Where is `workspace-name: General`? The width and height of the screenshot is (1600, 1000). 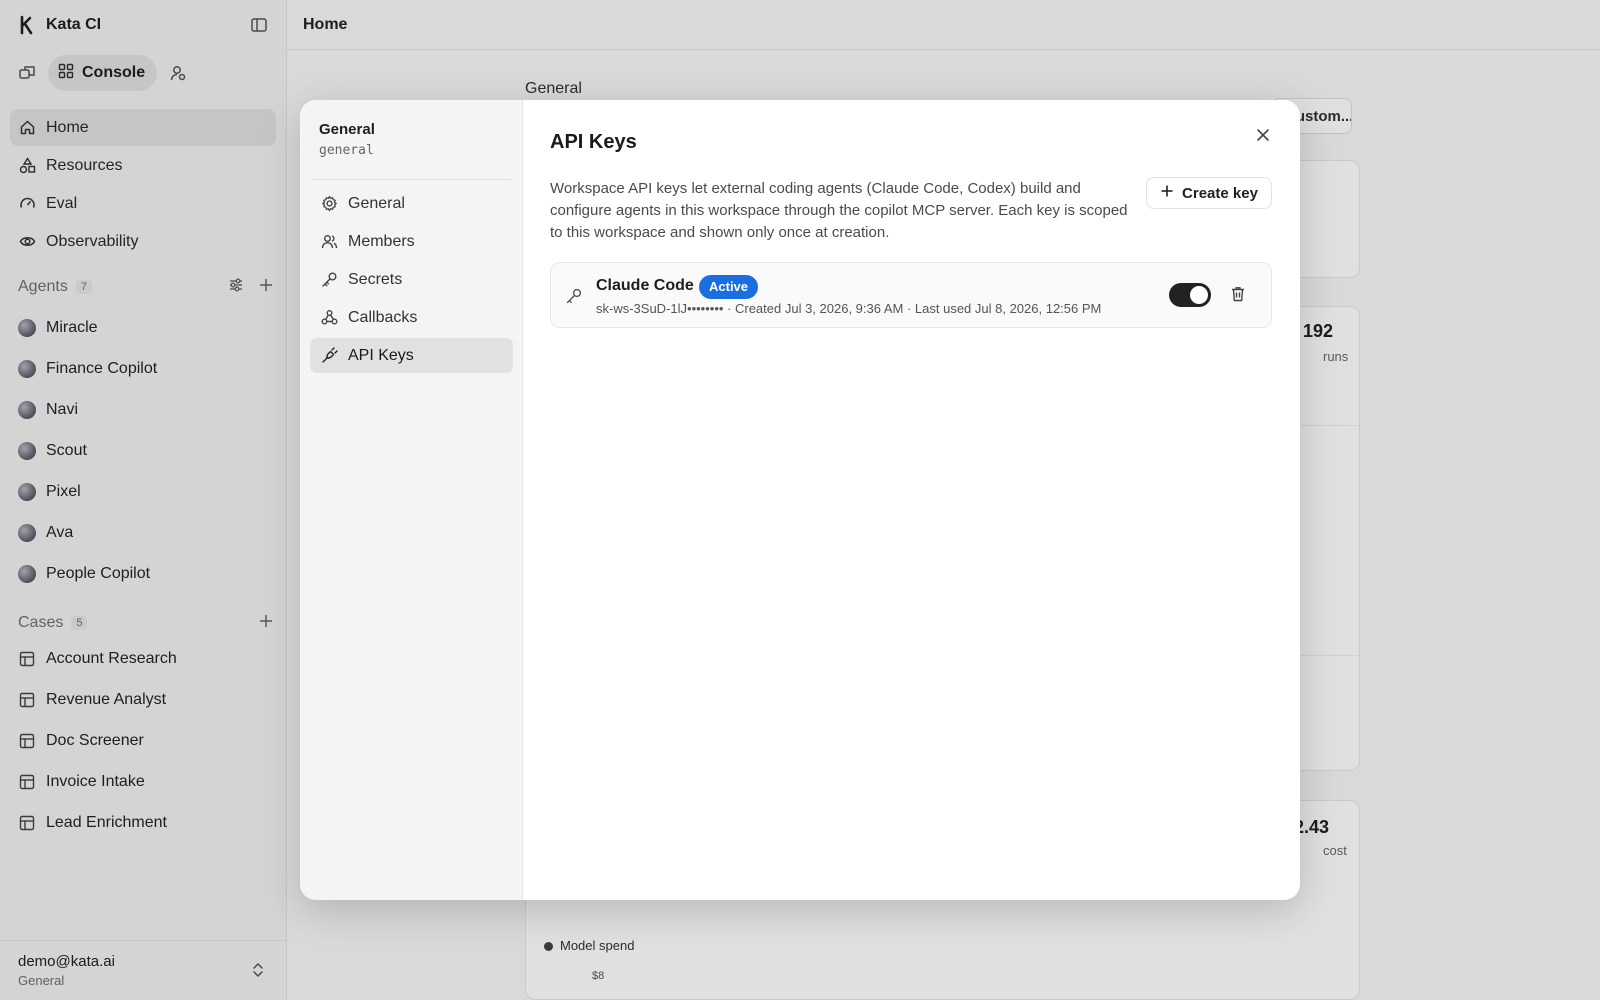 workspace-name: General is located at coordinates (347, 129).